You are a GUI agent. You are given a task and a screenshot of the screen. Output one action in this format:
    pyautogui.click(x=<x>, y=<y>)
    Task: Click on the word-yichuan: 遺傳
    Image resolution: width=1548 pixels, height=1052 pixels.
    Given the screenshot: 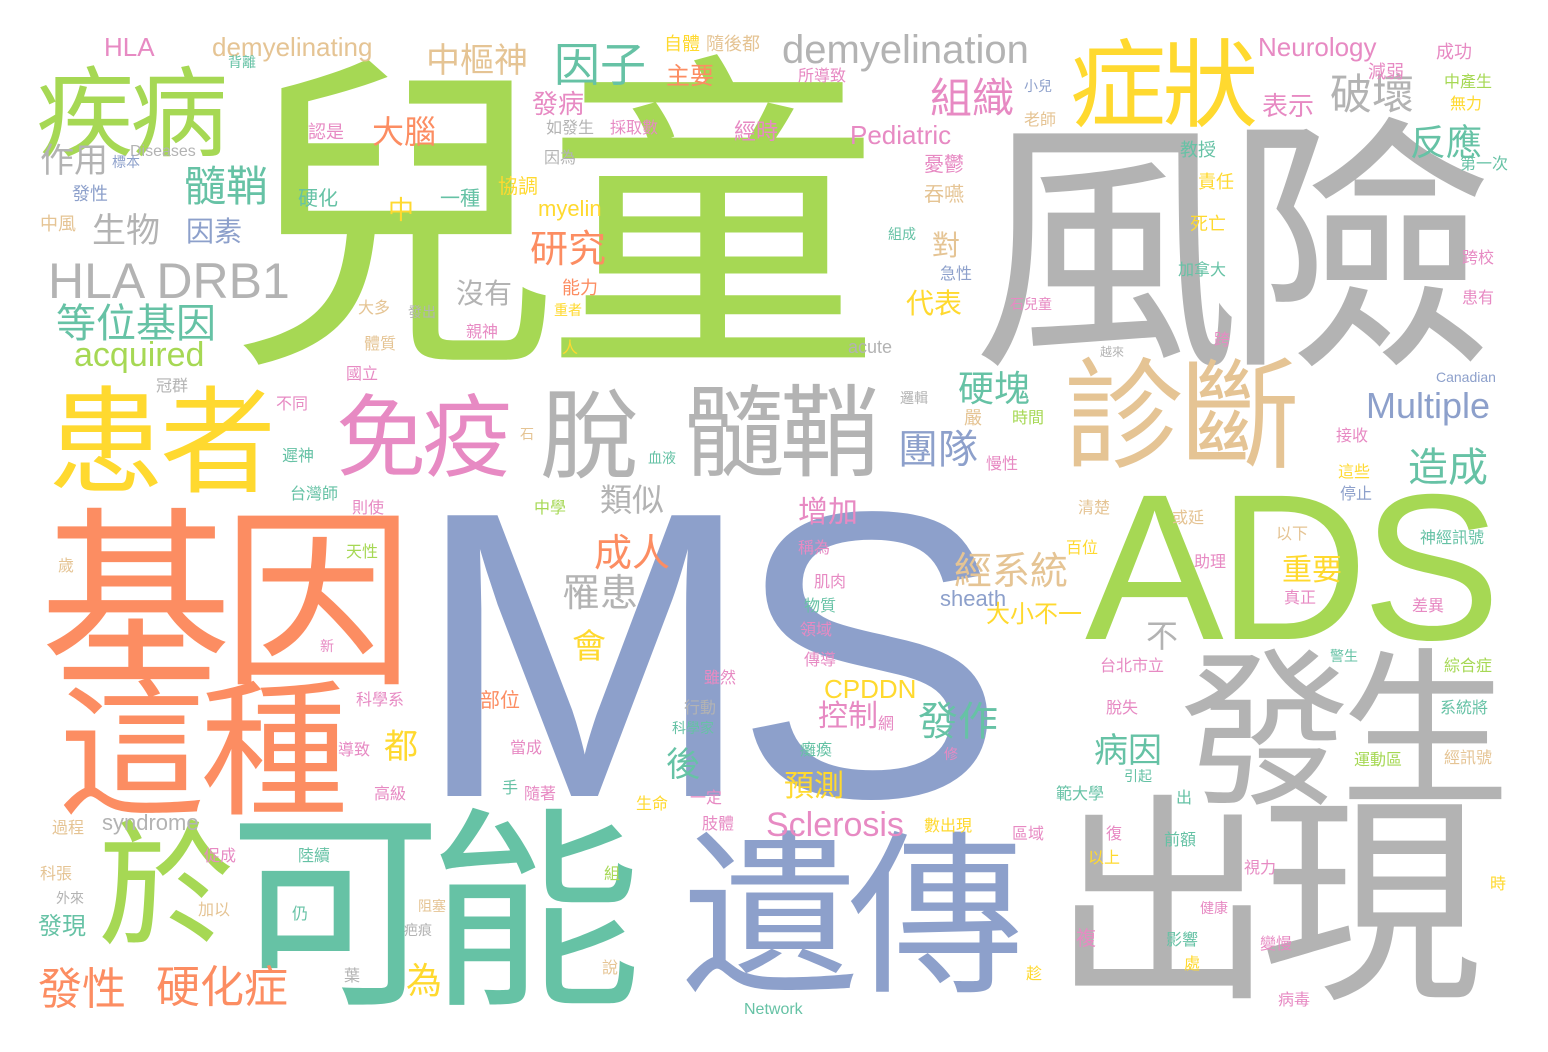 What is the action you would take?
    pyautogui.click(x=853, y=917)
    